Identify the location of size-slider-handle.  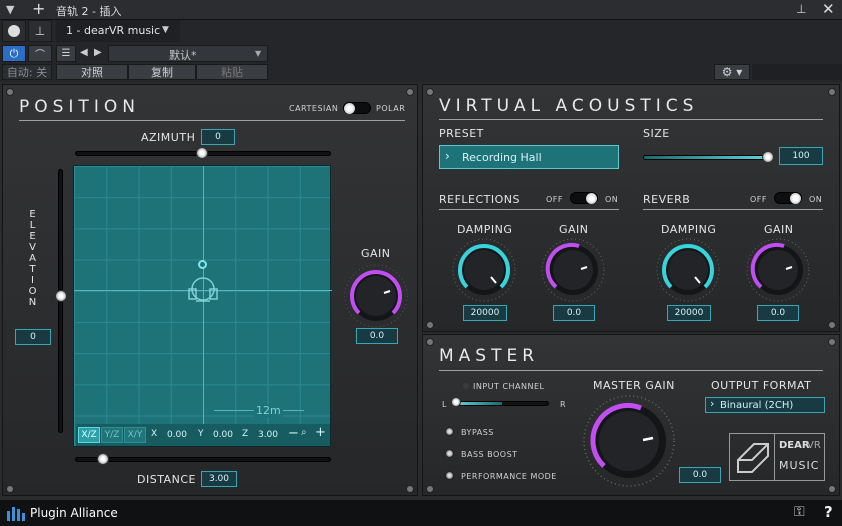
(768, 157).